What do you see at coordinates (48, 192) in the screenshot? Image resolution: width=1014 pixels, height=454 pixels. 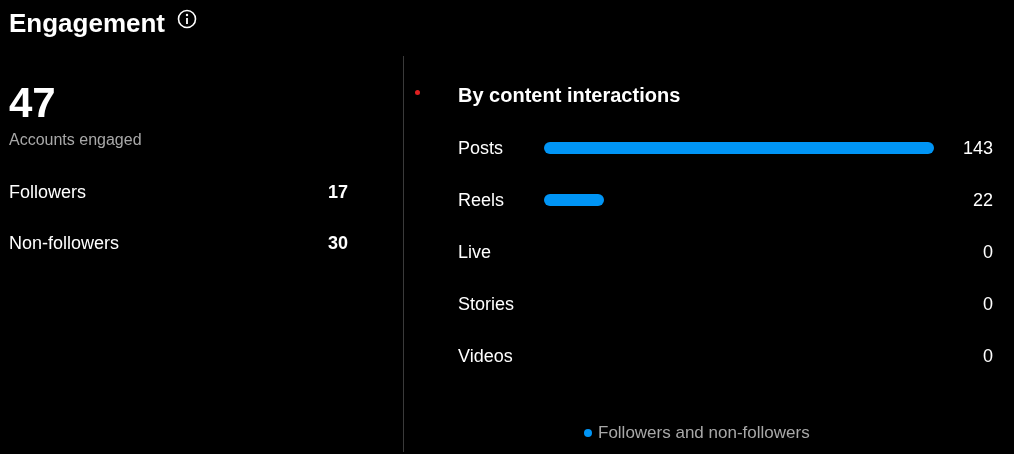 I see `breakdown-label: Followers` at bounding box center [48, 192].